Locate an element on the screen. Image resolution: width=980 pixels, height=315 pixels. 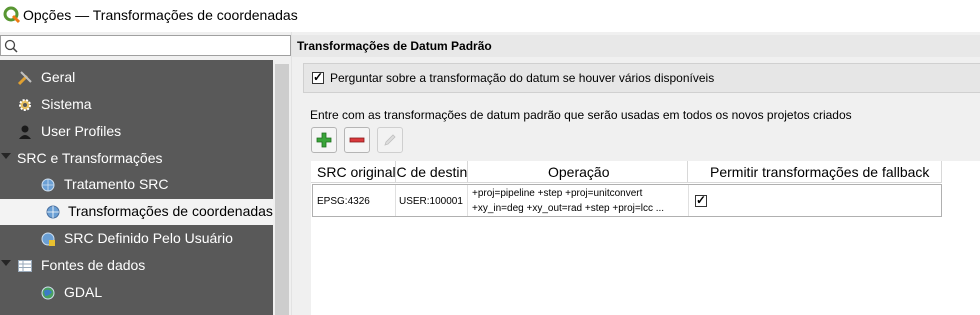
sidebar-item-label: Fontes de dados is located at coordinates (93, 265).